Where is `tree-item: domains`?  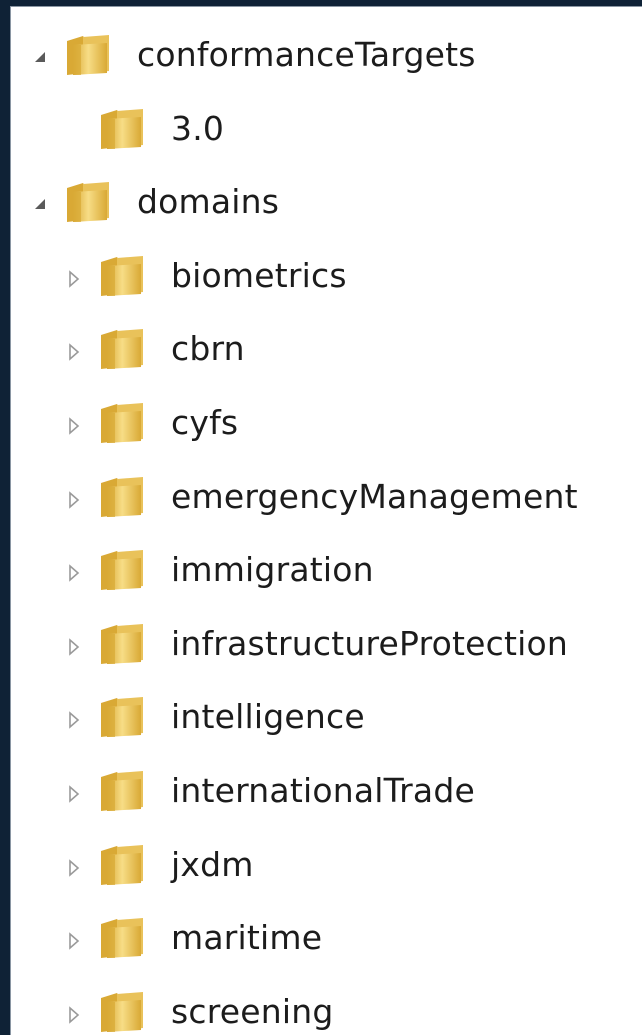 tree-item: domains is located at coordinates (326, 210).